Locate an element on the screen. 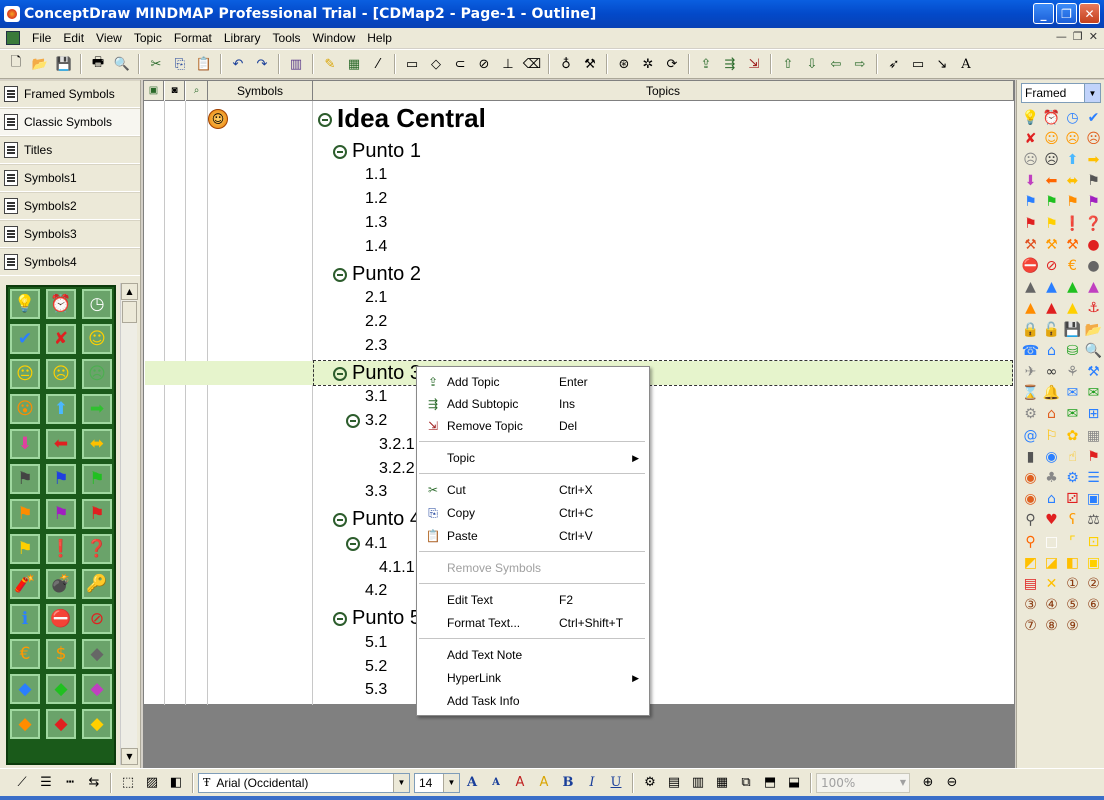  screen-icon: ⊞ is located at coordinates (1093, 414).